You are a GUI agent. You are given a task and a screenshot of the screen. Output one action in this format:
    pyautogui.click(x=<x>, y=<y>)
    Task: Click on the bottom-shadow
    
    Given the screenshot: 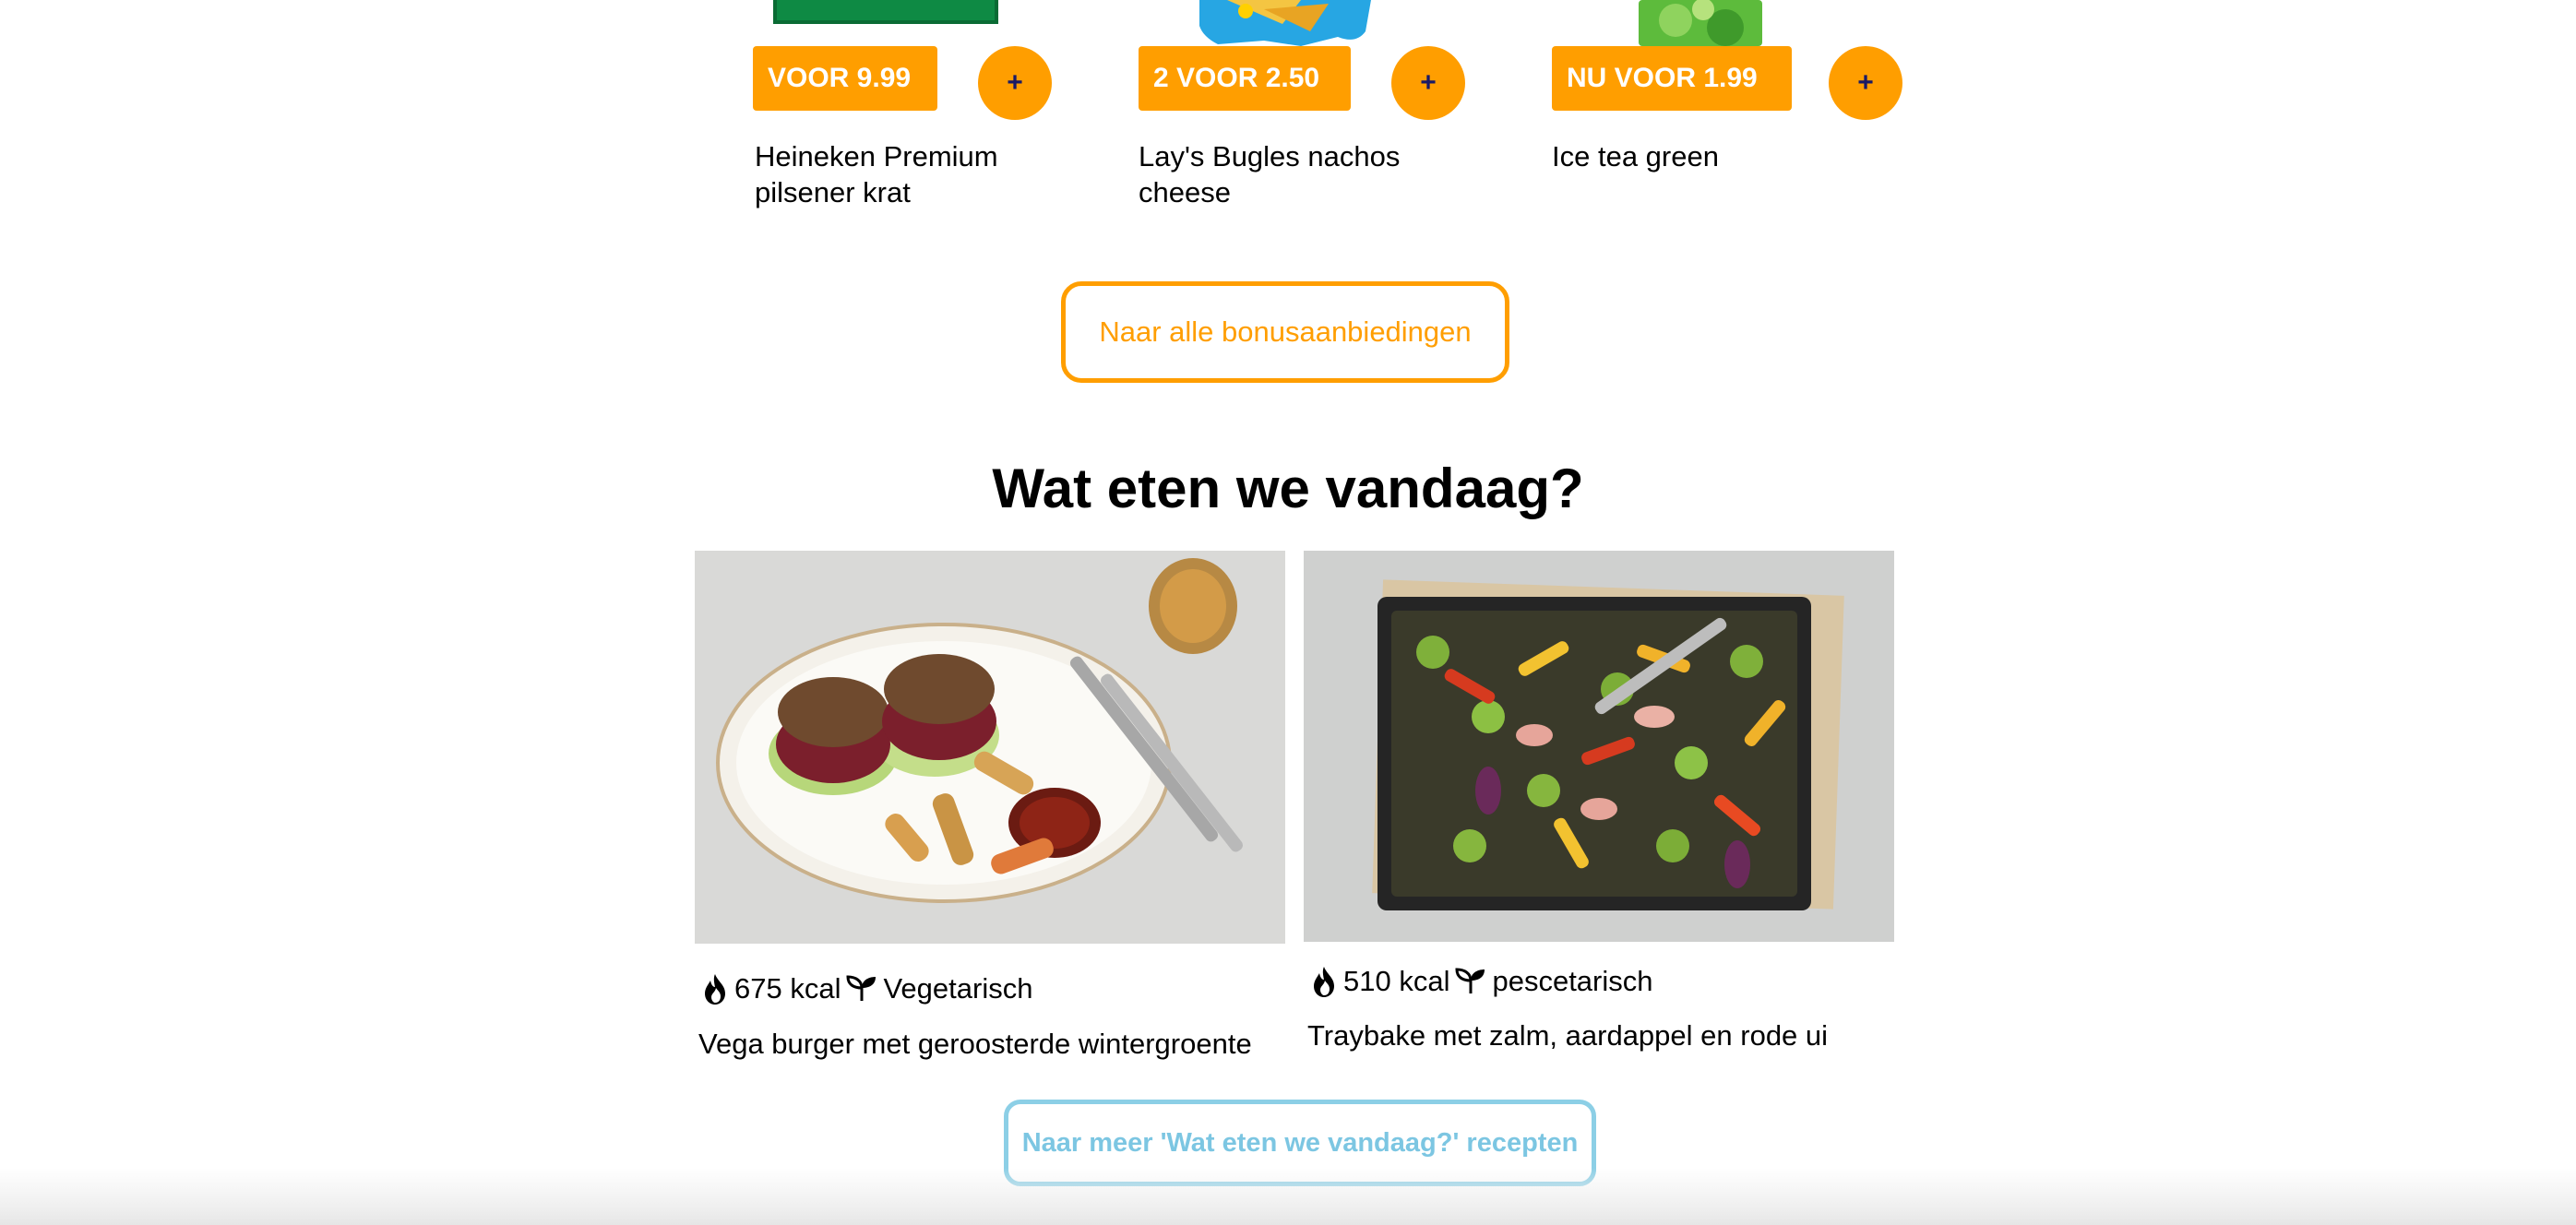 What is the action you would take?
    pyautogui.click(x=1288, y=1196)
    